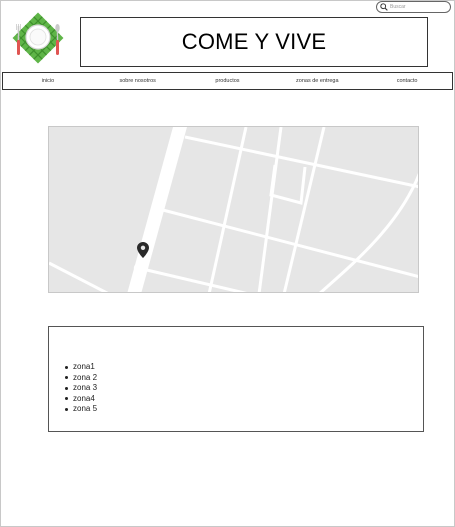  I want to click on list-item: zona 5, so click(81, 409).